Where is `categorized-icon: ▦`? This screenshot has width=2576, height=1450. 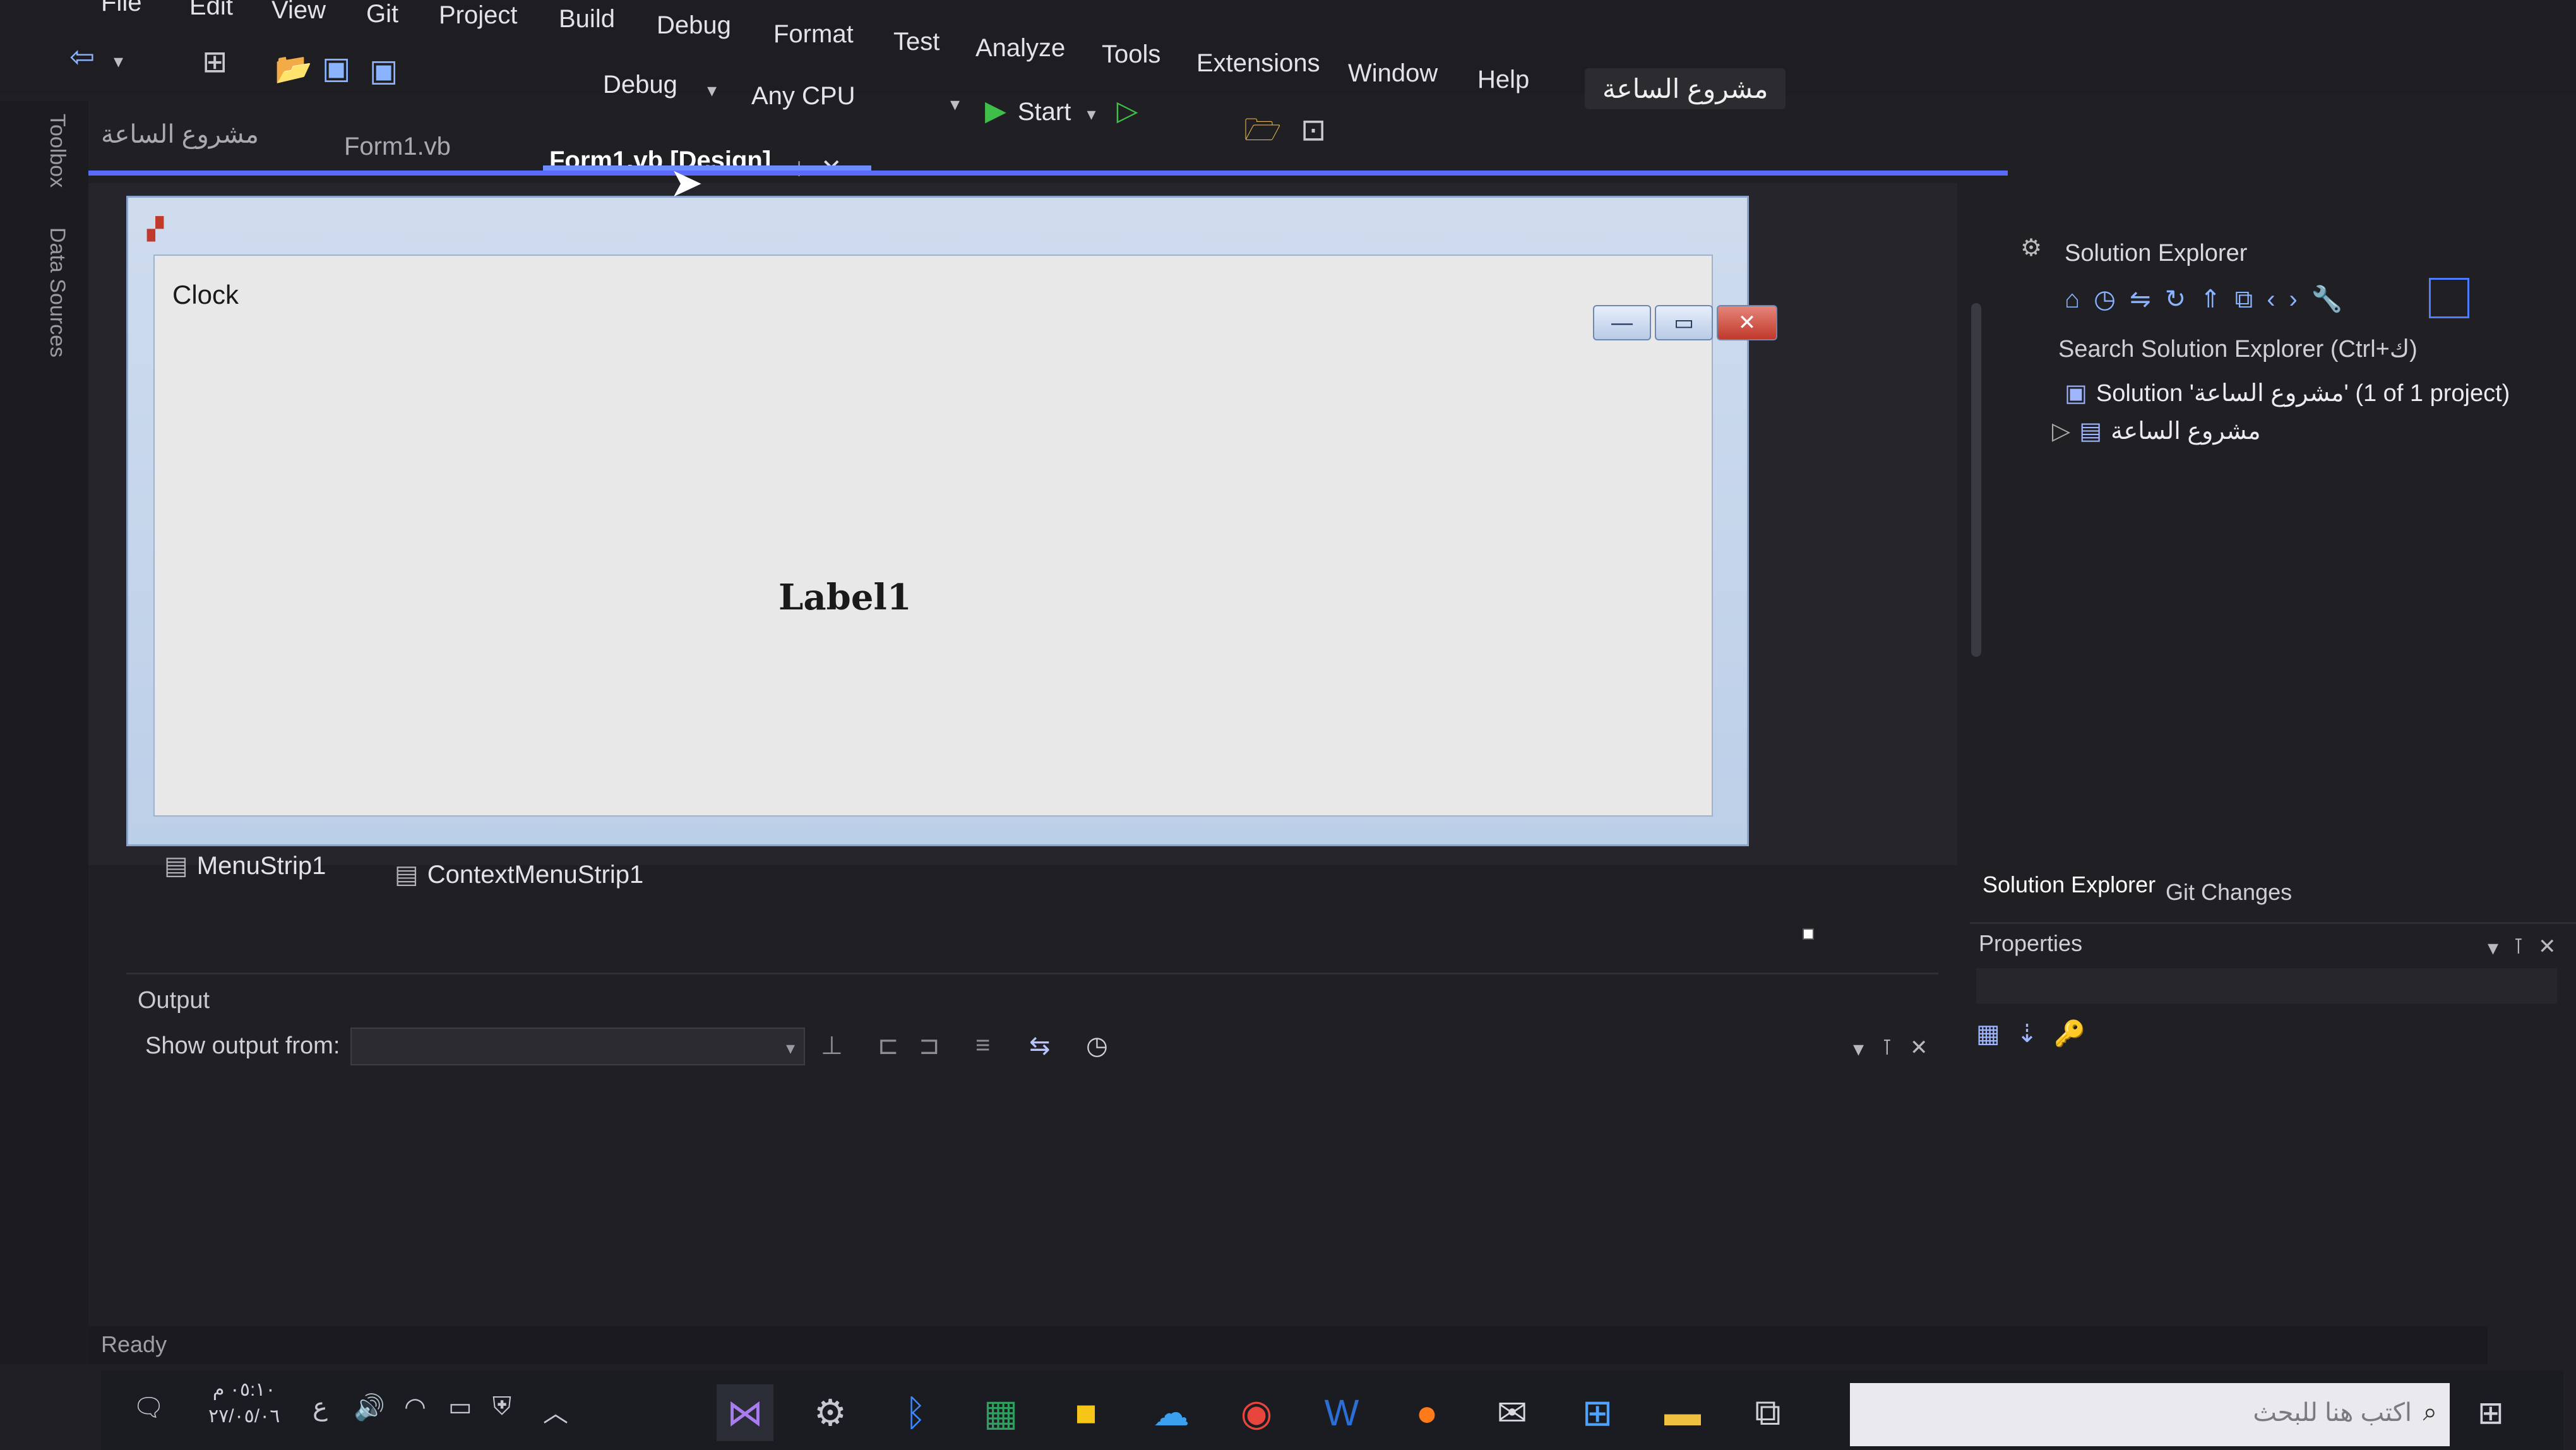 categorized-icon: ▦ is located at coordinates (1996, 1034).